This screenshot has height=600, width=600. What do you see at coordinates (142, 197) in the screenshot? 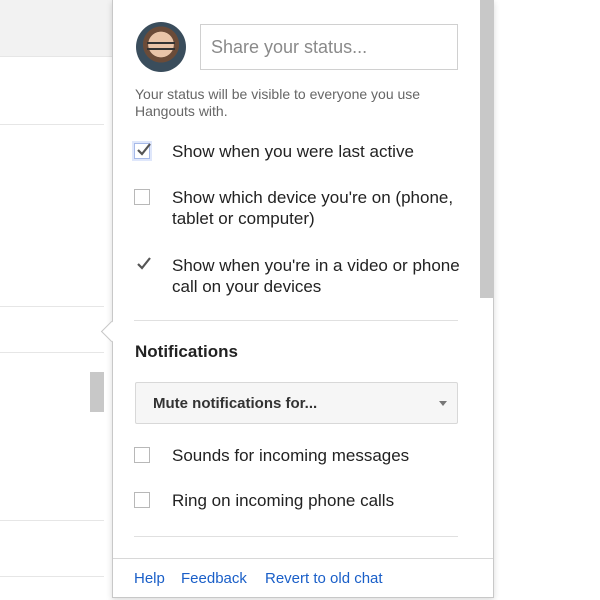
I see `device-checkbox` at bounding box center [142, 197].